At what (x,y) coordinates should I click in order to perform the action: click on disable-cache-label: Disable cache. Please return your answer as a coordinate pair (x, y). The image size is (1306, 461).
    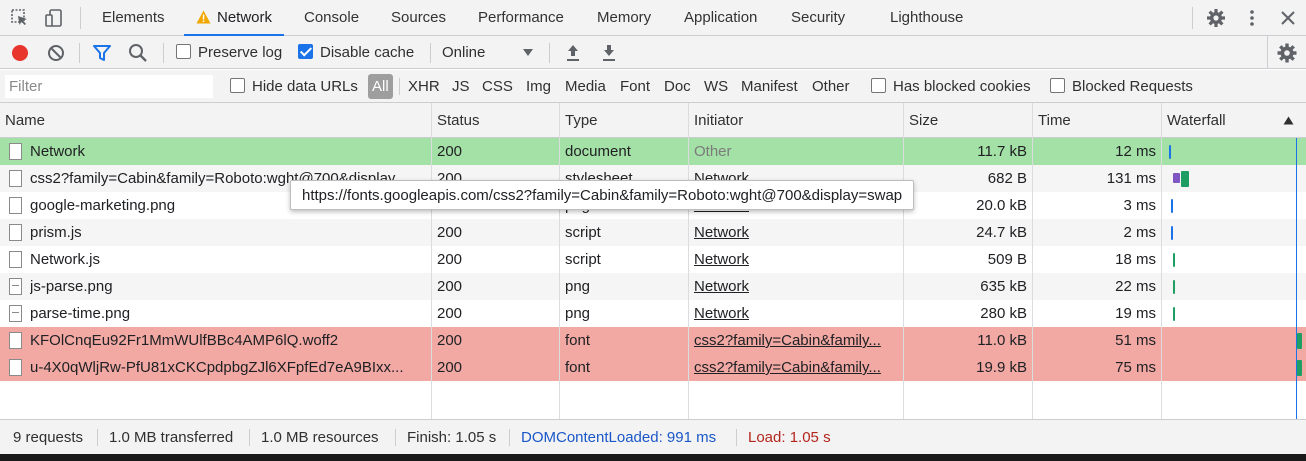
    Looking at the image, I should click on (367, 52).